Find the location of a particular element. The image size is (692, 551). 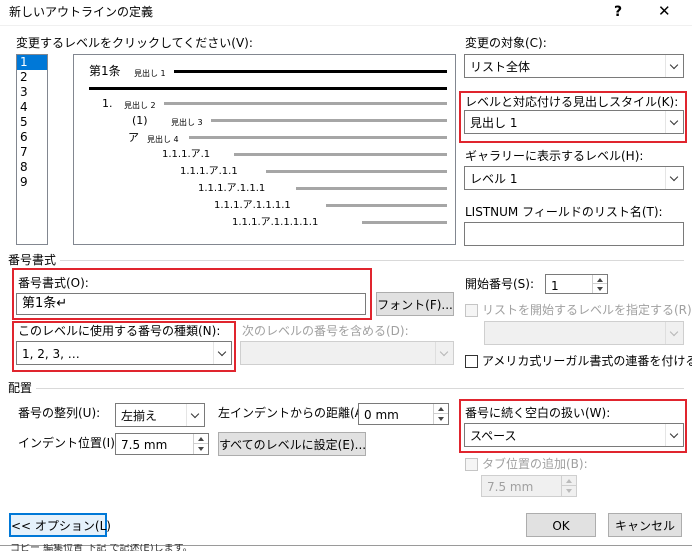

highlight-link-style is located at coordinates (573, 117).